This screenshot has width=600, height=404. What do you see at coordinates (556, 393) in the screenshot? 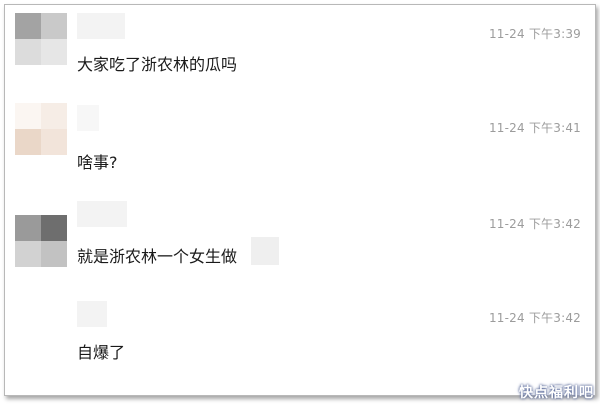
I see `watermark: 快点福利吧` at bounding box center [556, 393].